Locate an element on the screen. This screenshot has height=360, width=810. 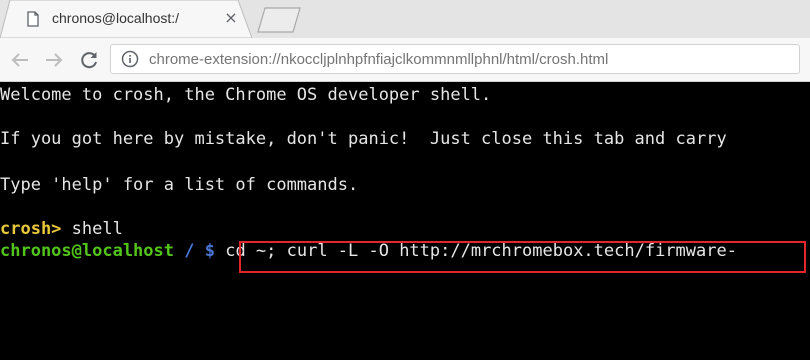
back-button is located at coordinates (20, 60).